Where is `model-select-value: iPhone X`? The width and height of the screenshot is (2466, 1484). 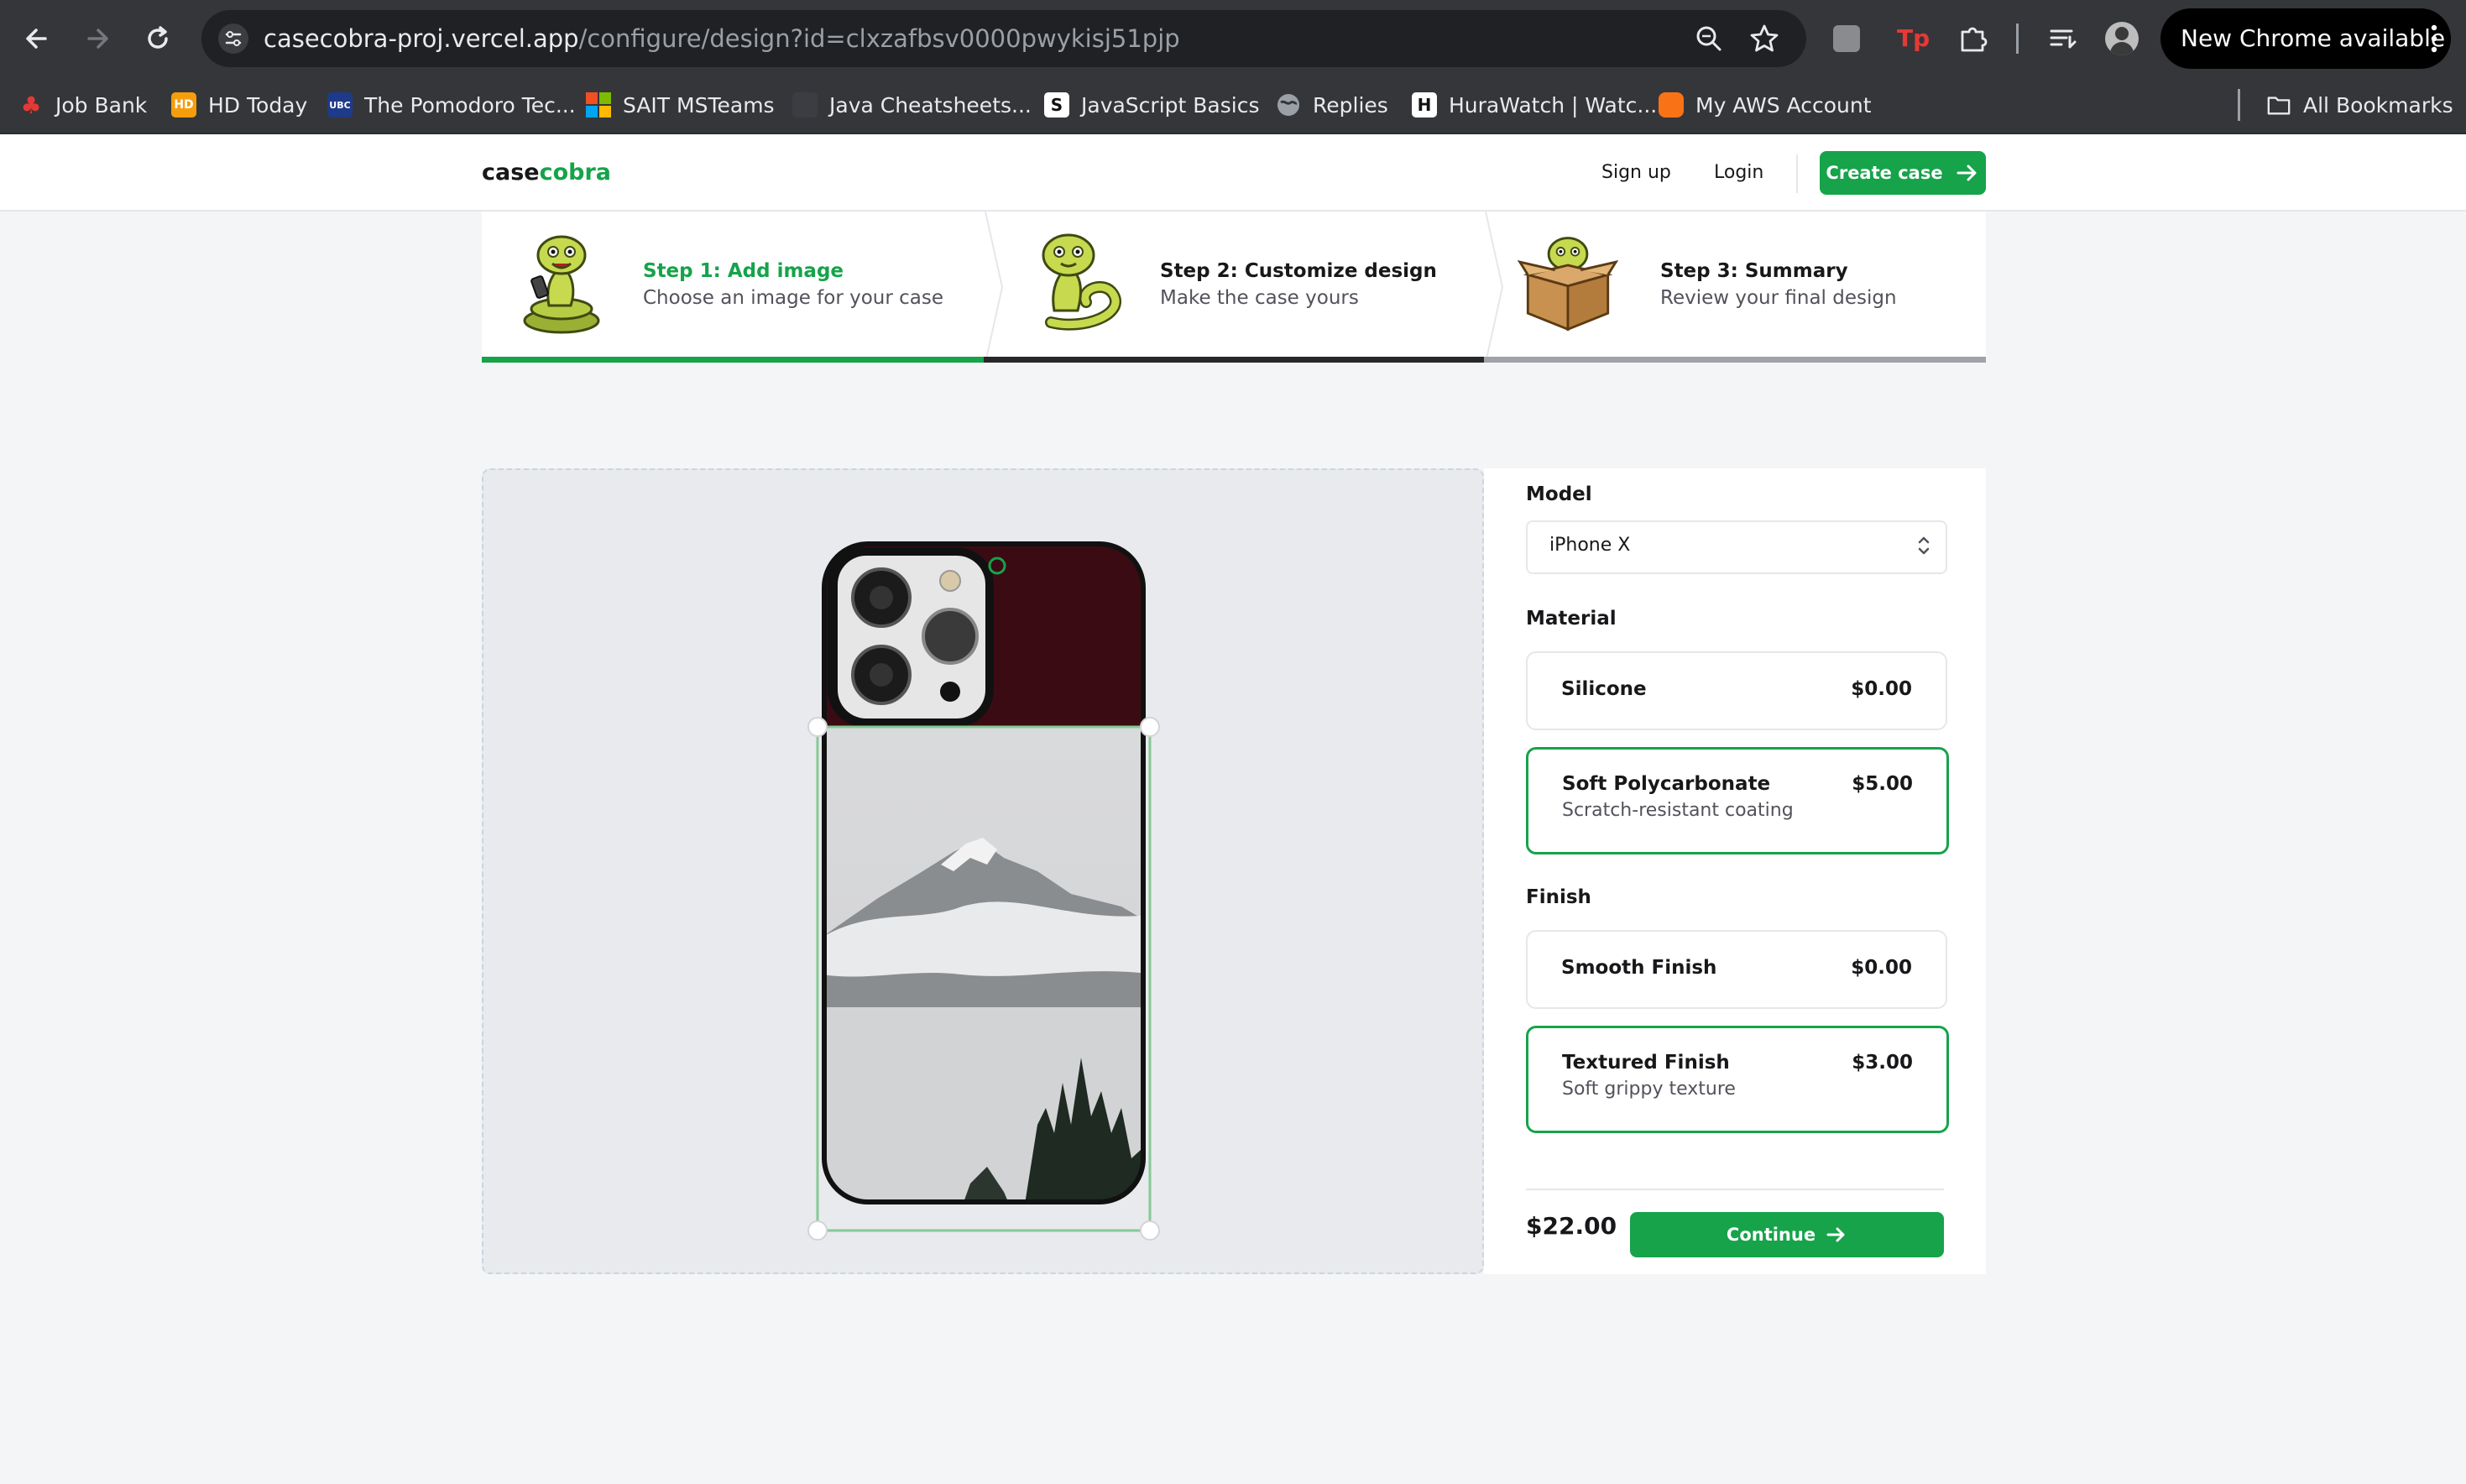 model-select-value: iPhone X is located at coordinates (1590, 545).